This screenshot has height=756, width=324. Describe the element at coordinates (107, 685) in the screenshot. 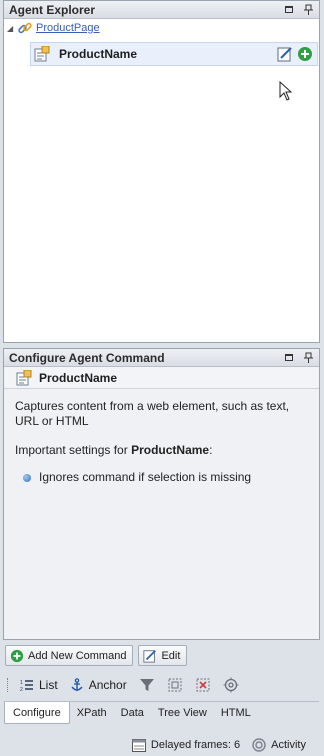

I see `anchor-label: Anchor` at that location.